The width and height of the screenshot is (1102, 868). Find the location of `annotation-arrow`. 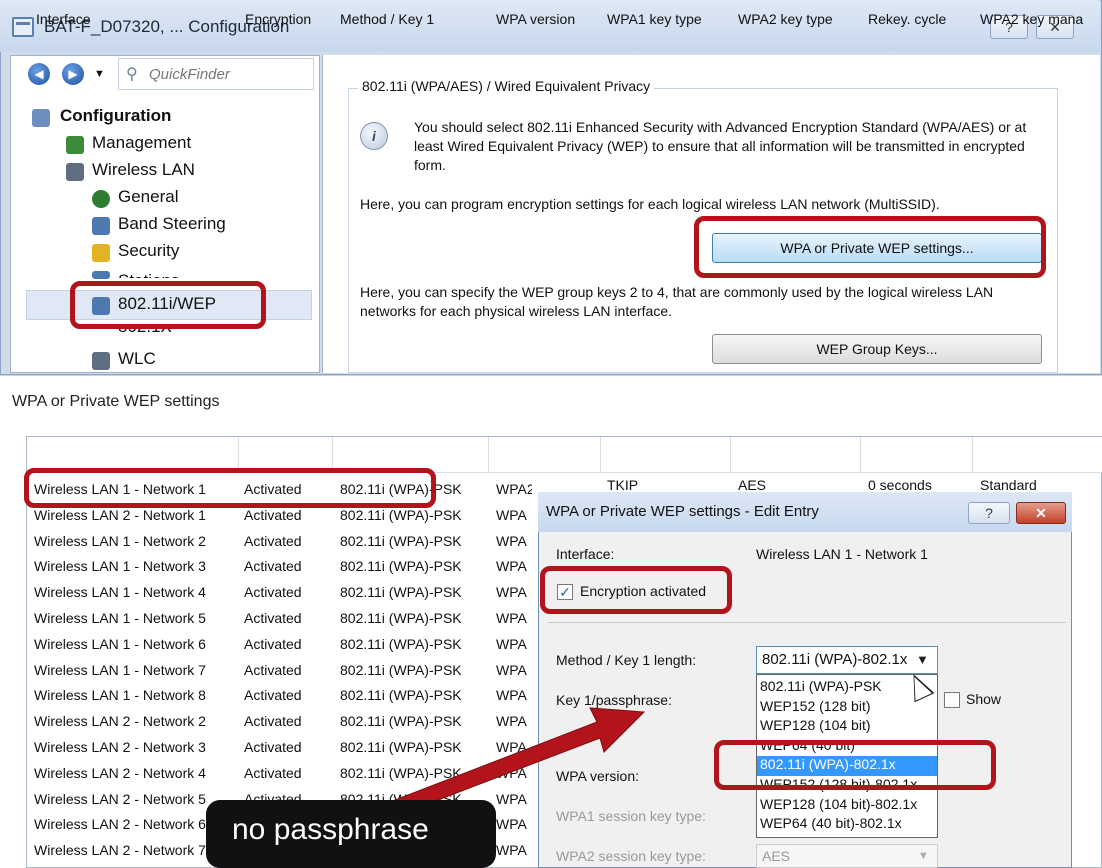

annotation-arrow is located at coordinates (504, 767).